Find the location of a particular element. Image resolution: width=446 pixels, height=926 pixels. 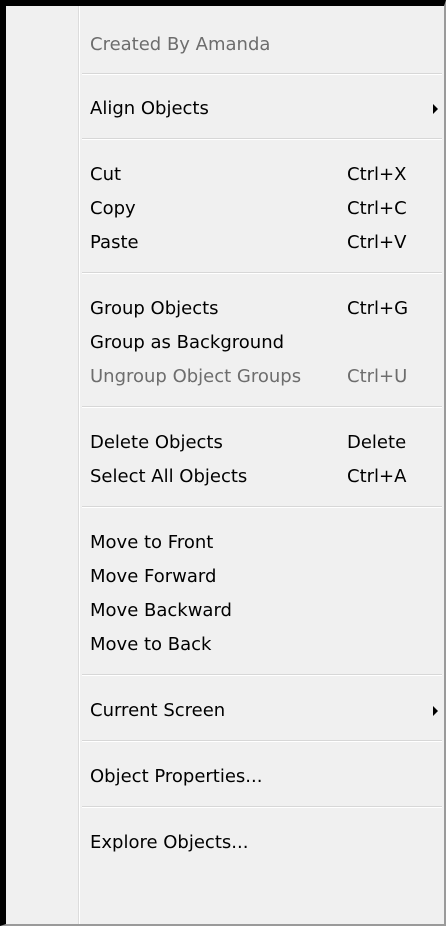

menu-header-created-by: Created By Amanda is located at coordinates (225, 45).